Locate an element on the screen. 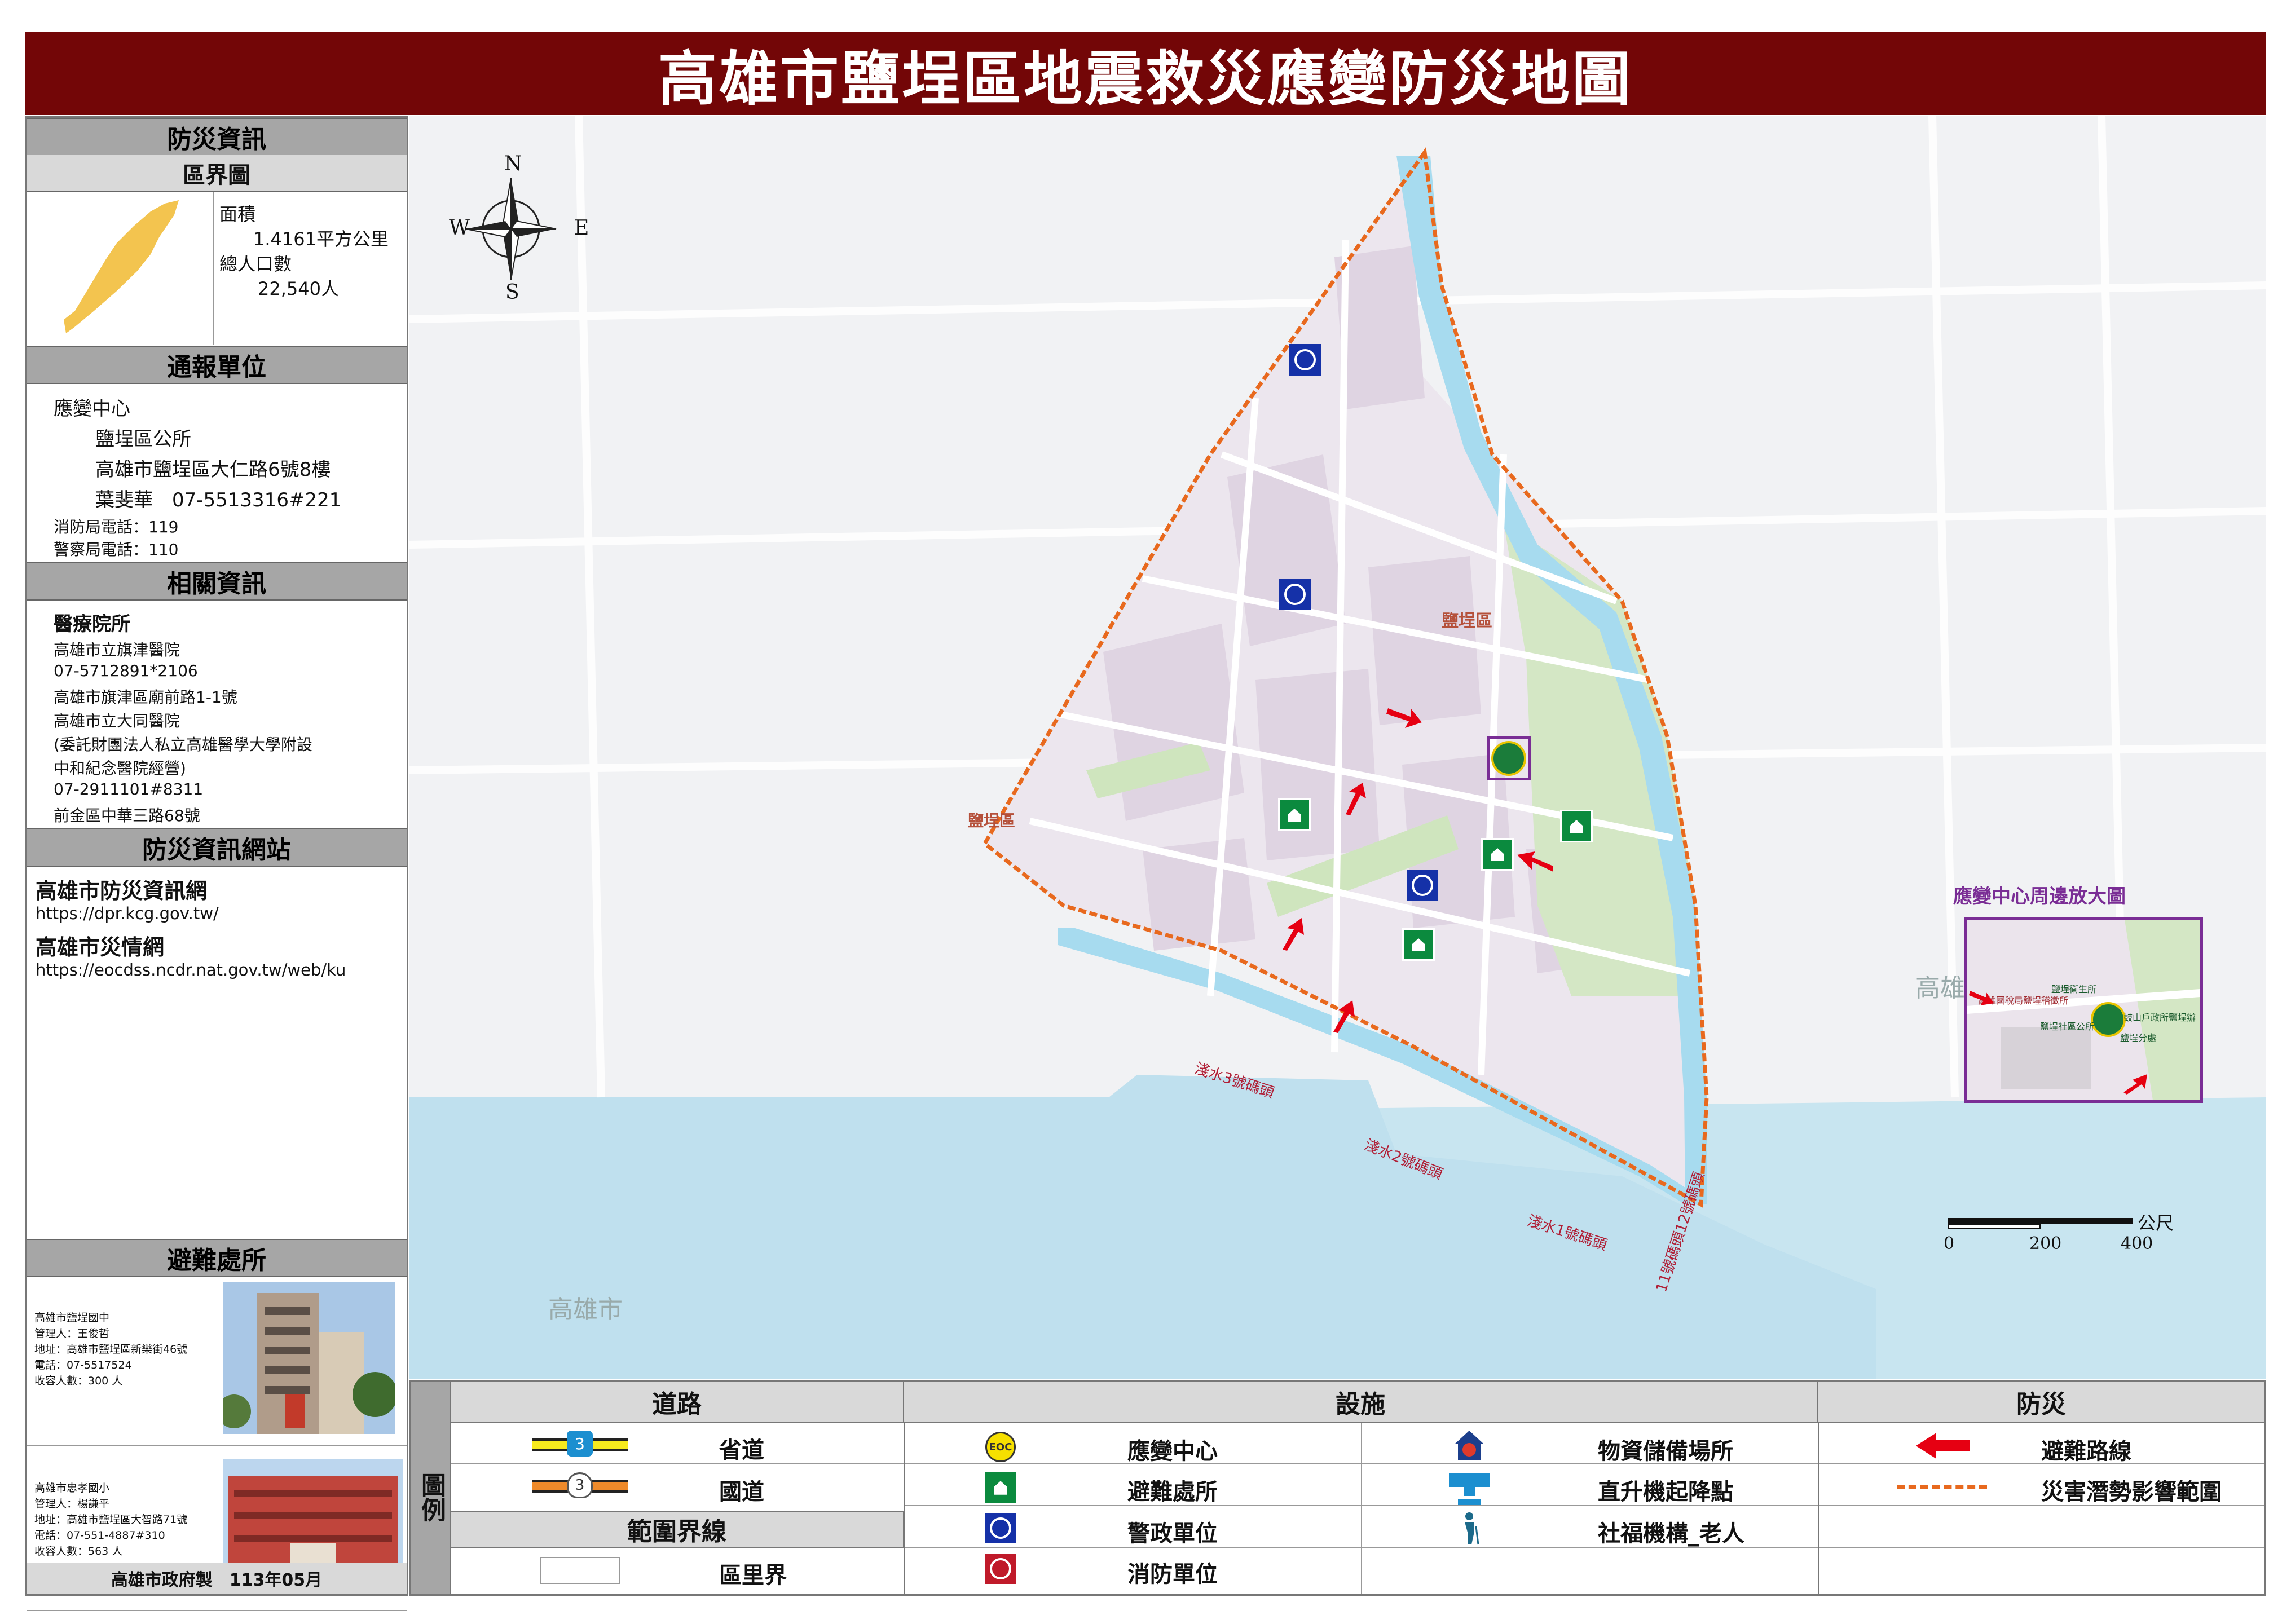  police-icon is located at coordinates (1000, 1528).